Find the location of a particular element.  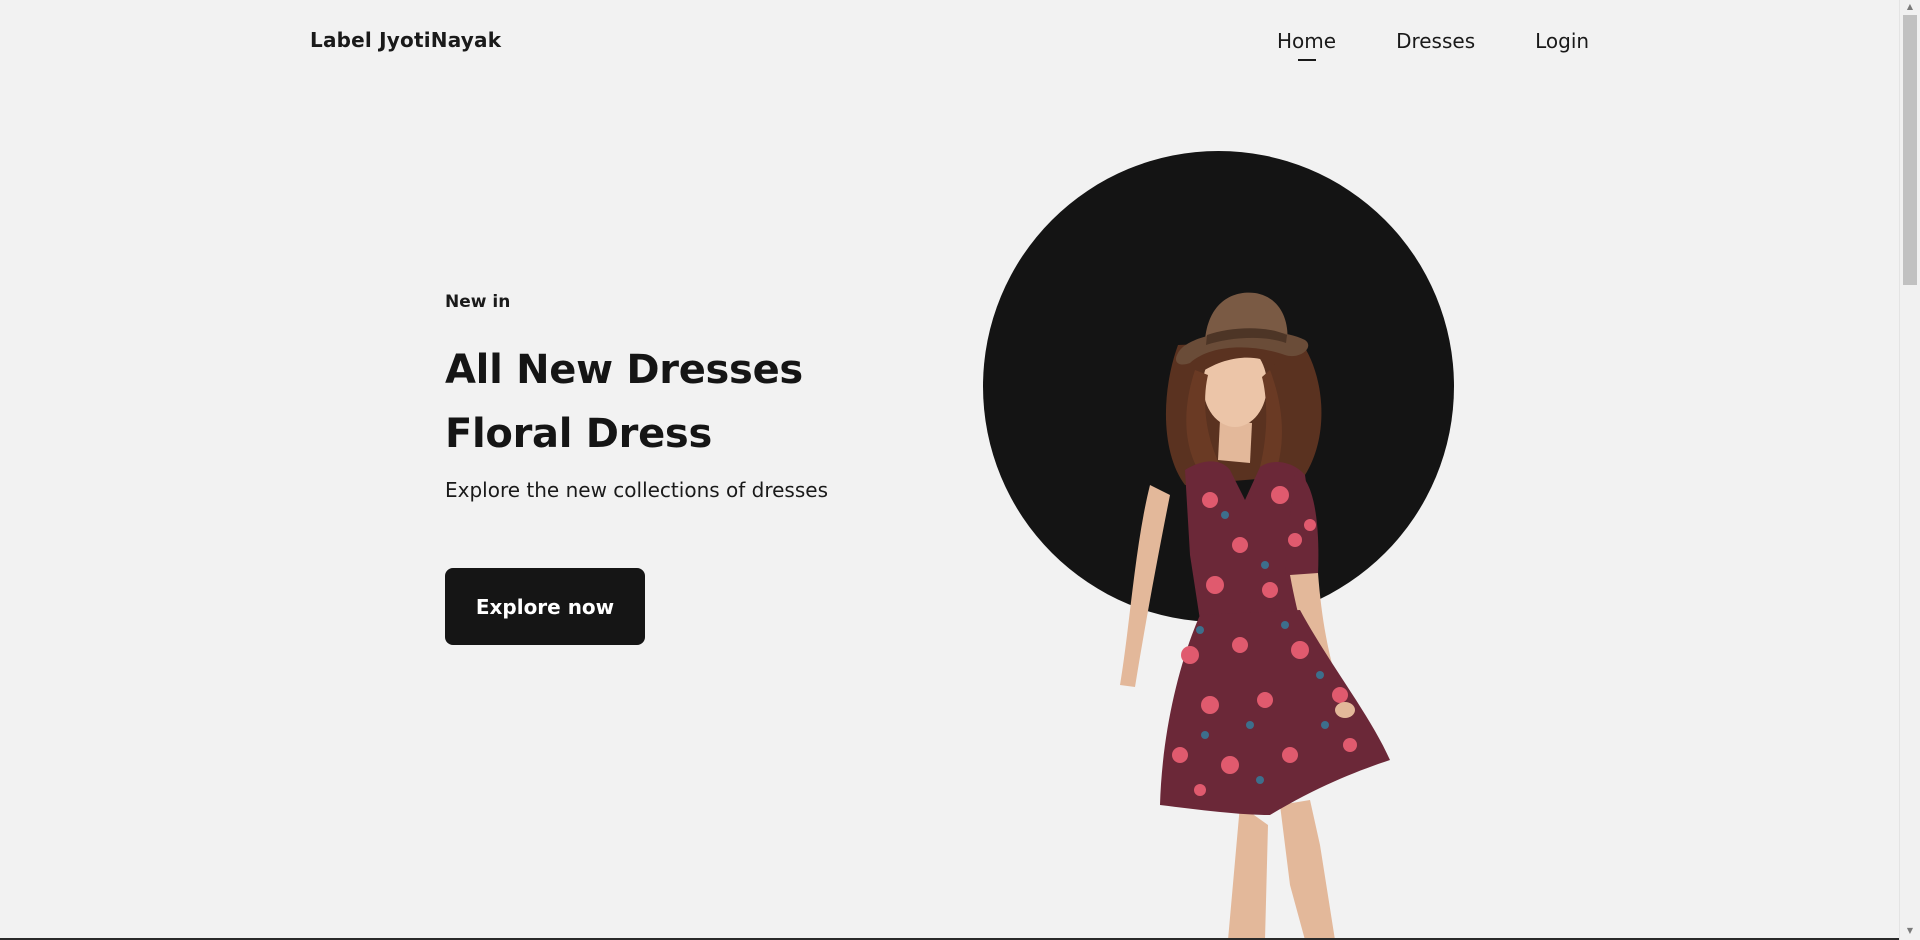

scroll-thumb is located at coordinates (1910, 150).